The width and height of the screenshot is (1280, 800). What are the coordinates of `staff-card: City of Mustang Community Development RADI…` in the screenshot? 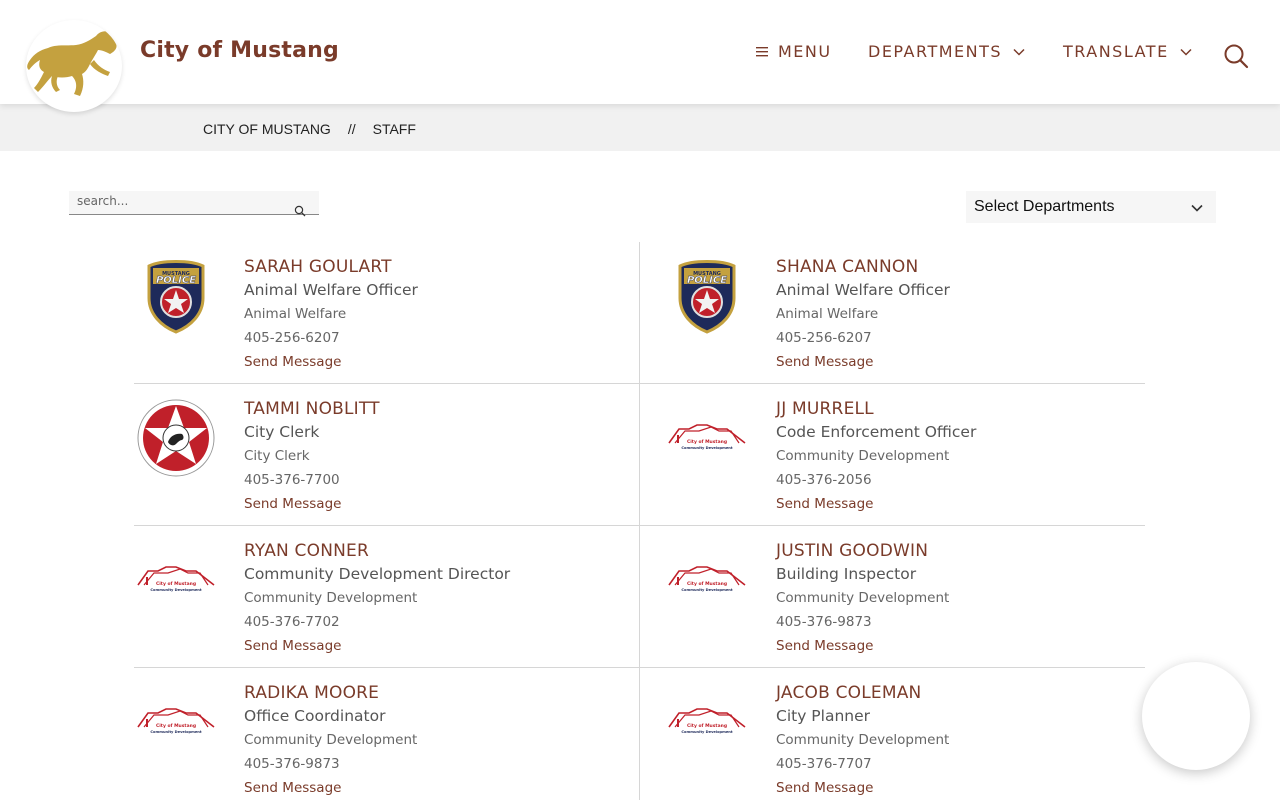 It's located at (386, 734).